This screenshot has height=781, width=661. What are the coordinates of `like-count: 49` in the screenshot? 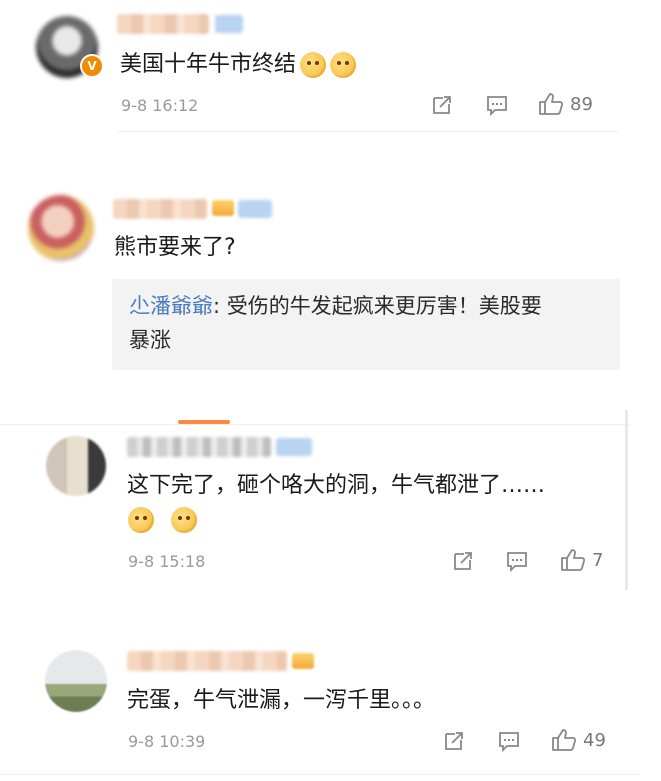 It's located at (594, 740).